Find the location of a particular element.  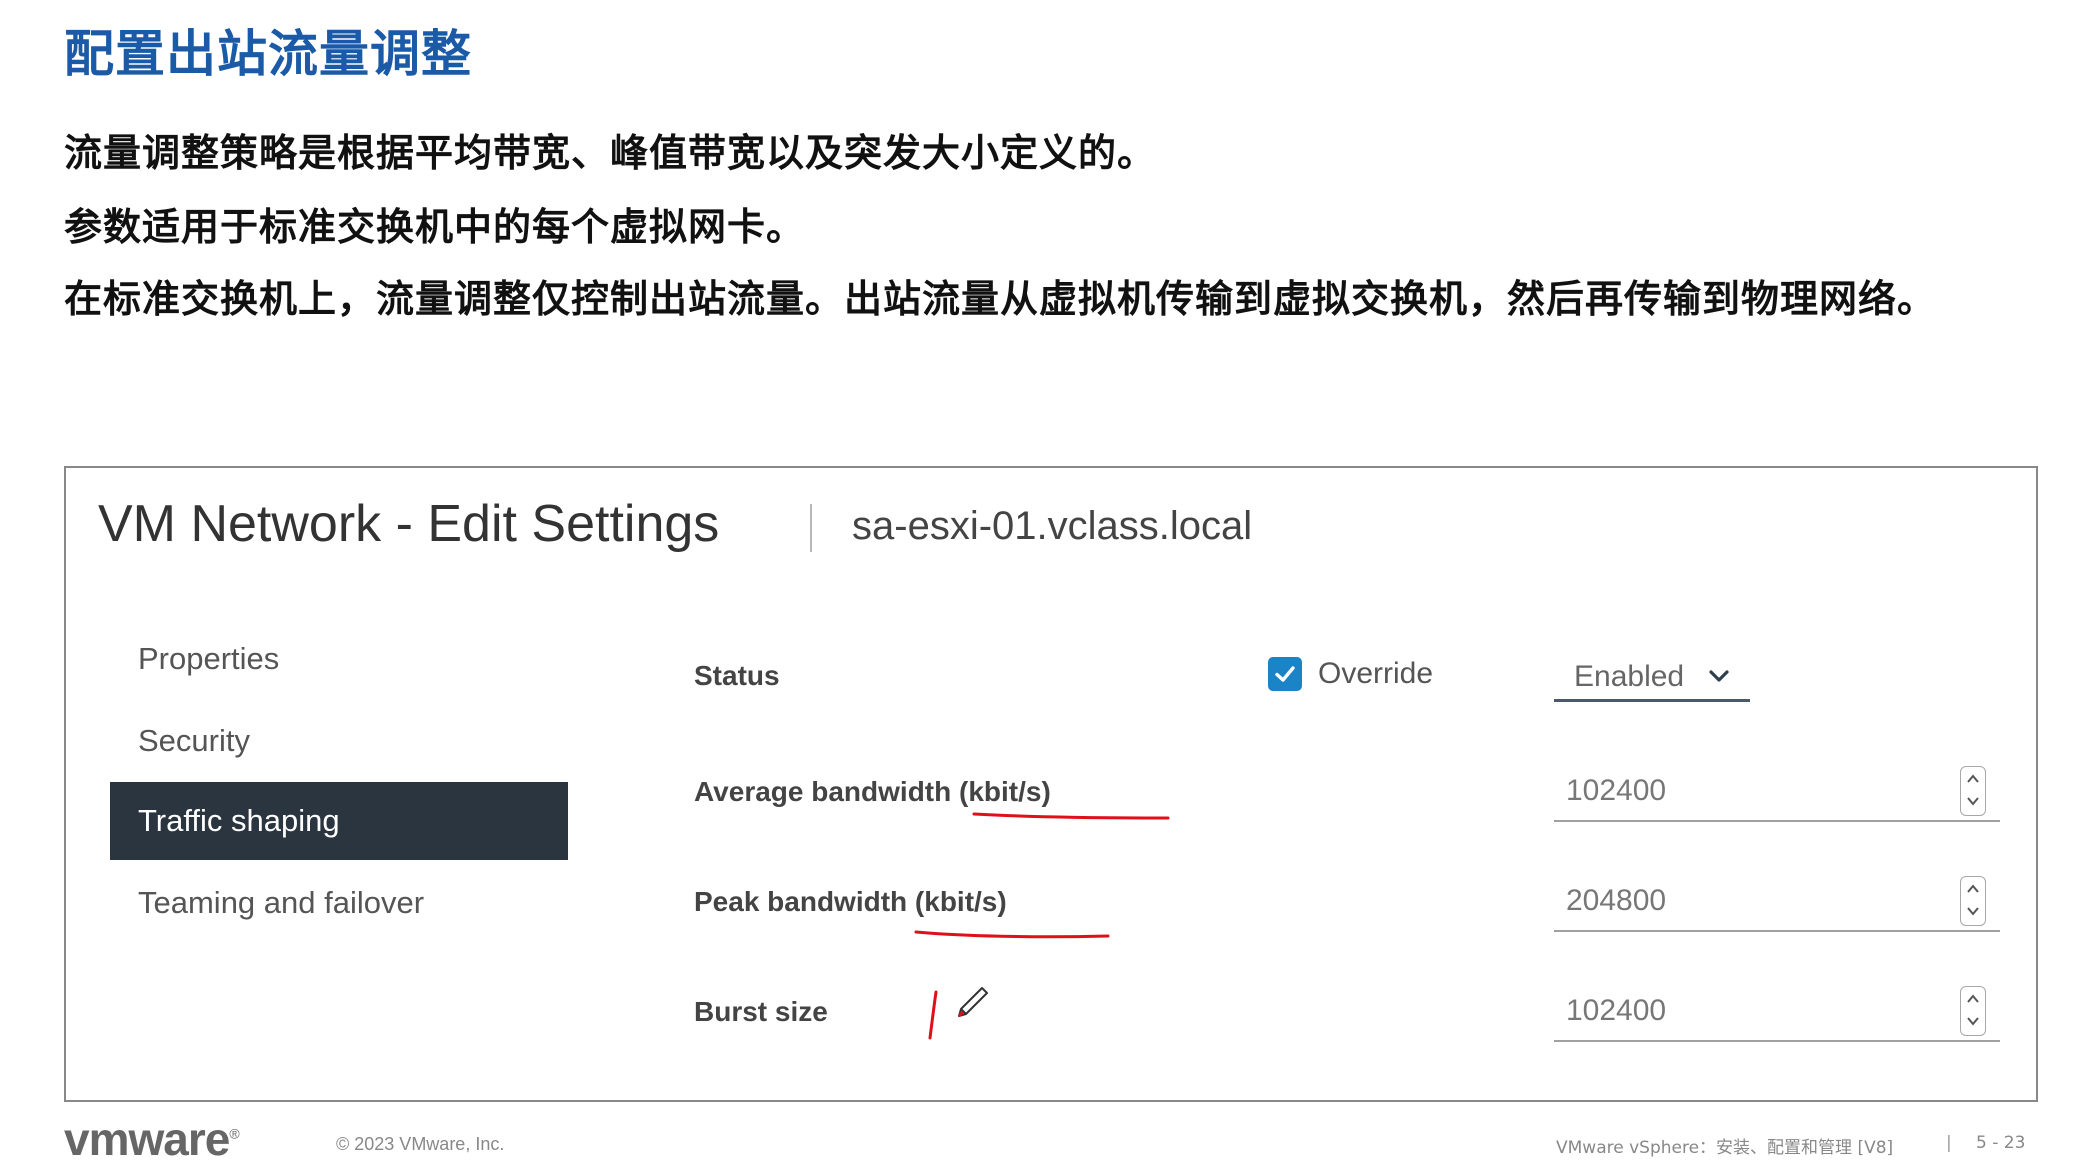

peak-bandwidth-value: 204800 is located at coordinates (1616, 900).